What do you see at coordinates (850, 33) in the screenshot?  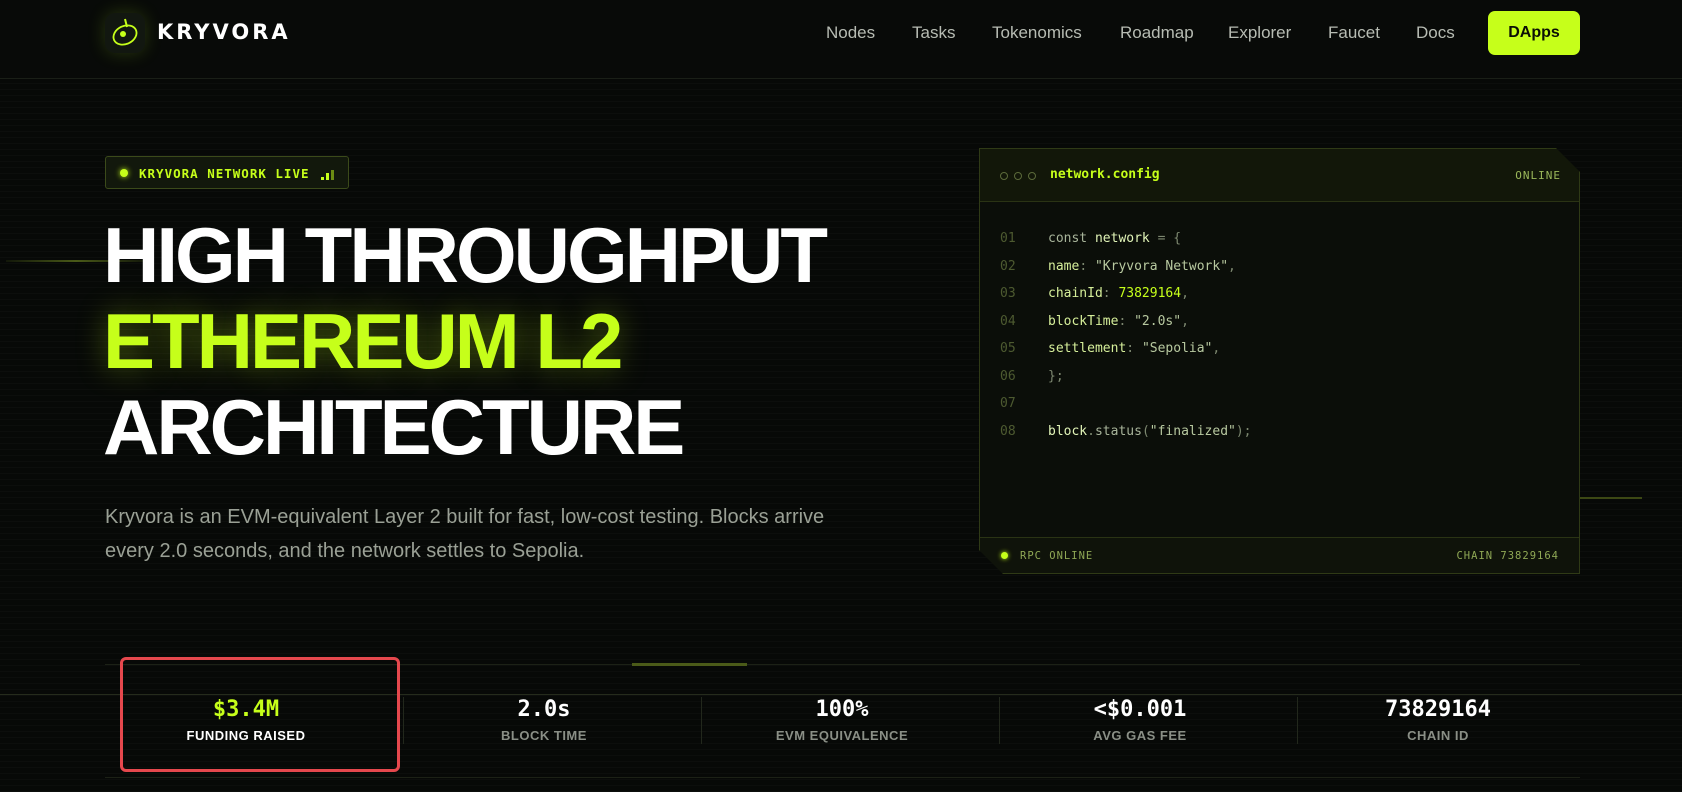 I see `nav-item-nodes: Nodes` at bounding box center [850, 33].